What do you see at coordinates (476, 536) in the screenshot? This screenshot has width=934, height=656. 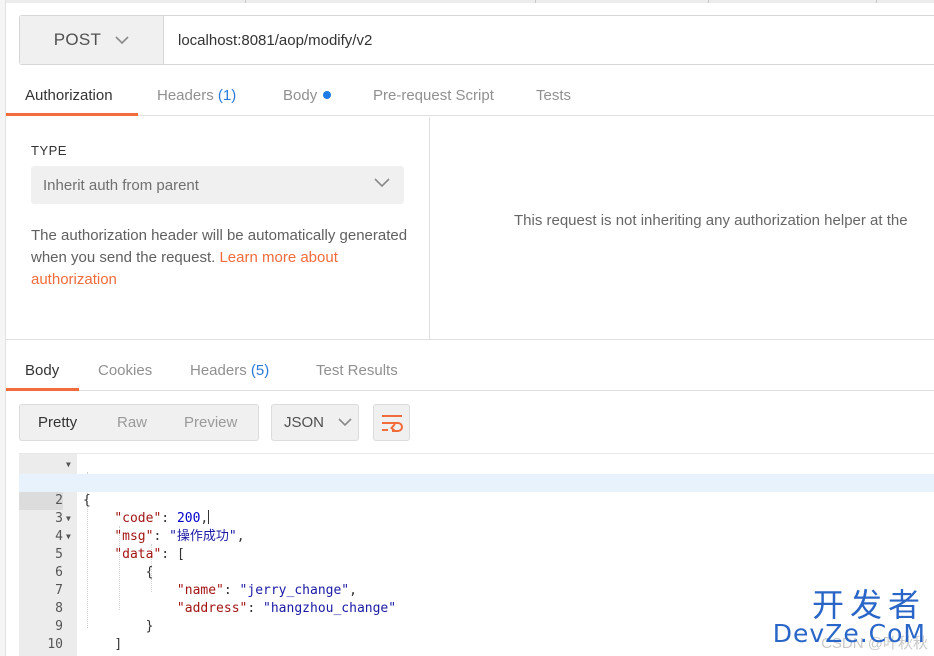 I see `code-line: 4 ▼ "data": [` at bounding box center [476, 536].